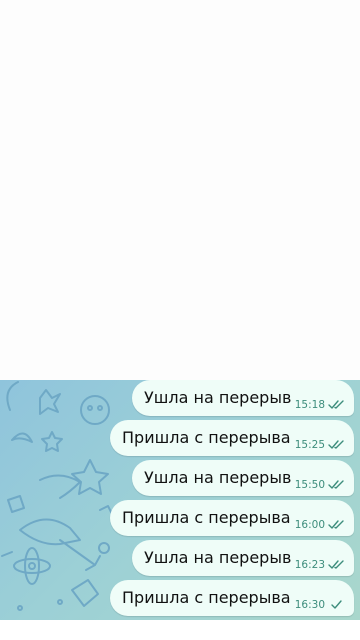  I want to click on message-bubble: Ушла на перерыв 16:23, so click(243, 558).